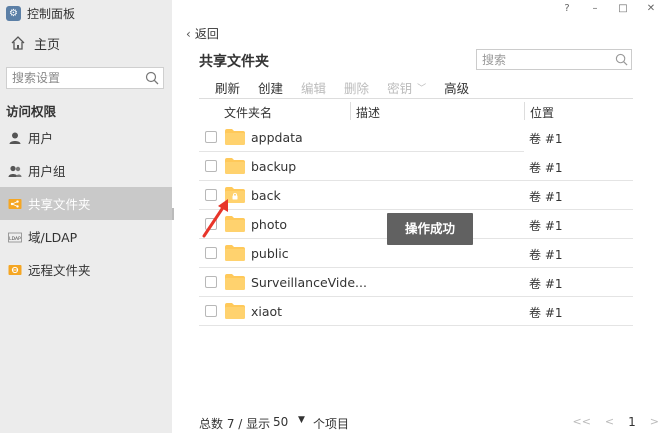 This screenshot has height=433, width=671. I want to click on pager: << < 1 >, so click(608, 422).